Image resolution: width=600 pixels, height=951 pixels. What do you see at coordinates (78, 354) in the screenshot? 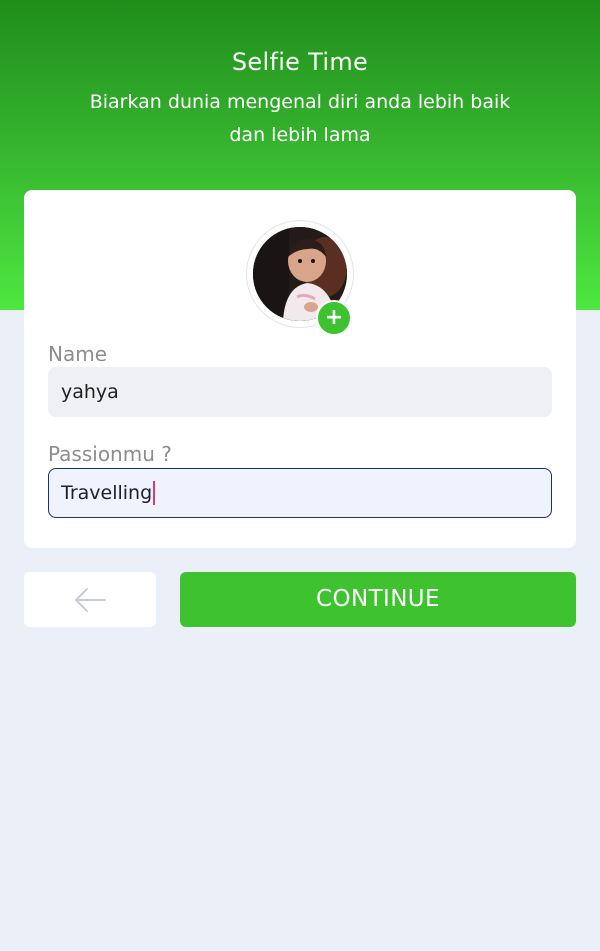
I see `name-label: Name` at bounding box center [78, 354].